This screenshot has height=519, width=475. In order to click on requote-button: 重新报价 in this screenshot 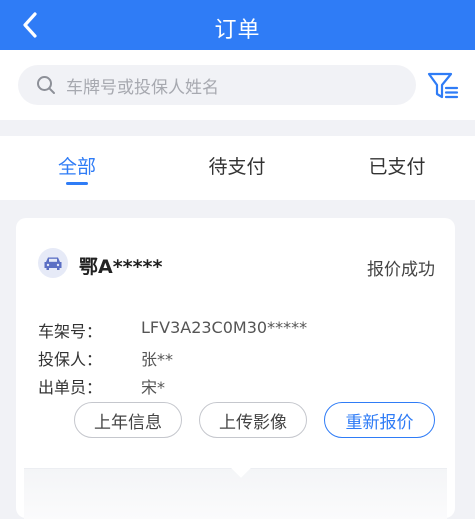, I will do `click(379, 420)`.